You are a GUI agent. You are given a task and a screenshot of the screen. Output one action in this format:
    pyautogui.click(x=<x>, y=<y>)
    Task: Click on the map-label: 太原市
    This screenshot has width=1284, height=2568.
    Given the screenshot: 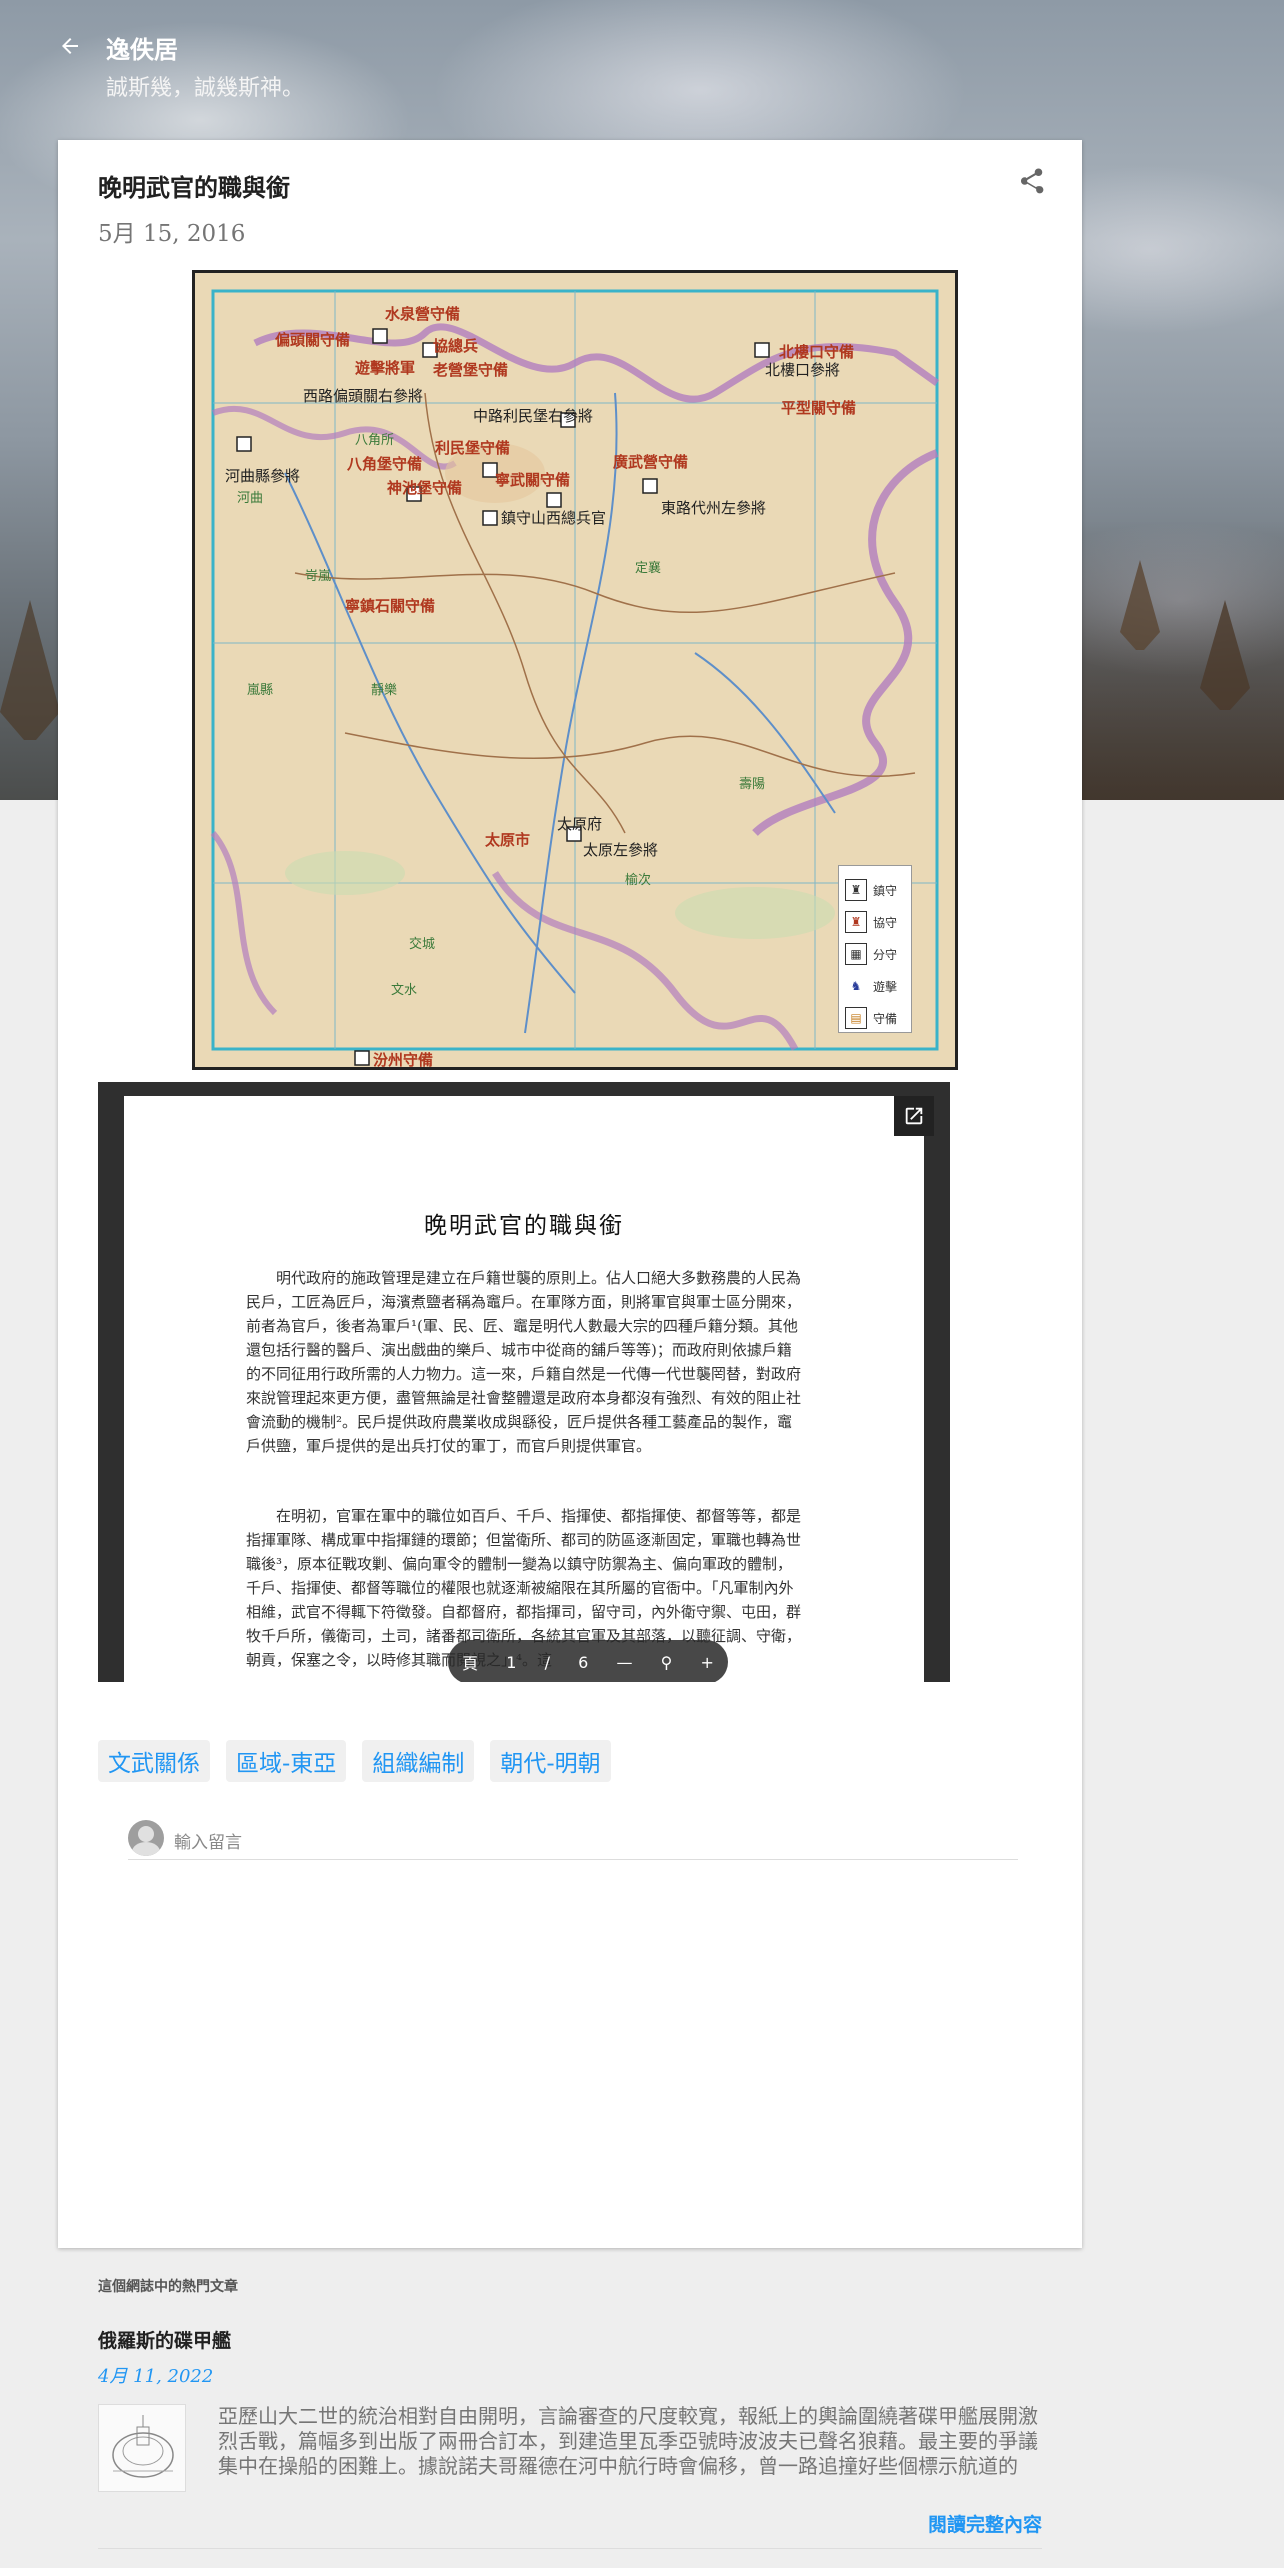 What is the action you would take?
    pyautogui.click(x=508, y=840)
    